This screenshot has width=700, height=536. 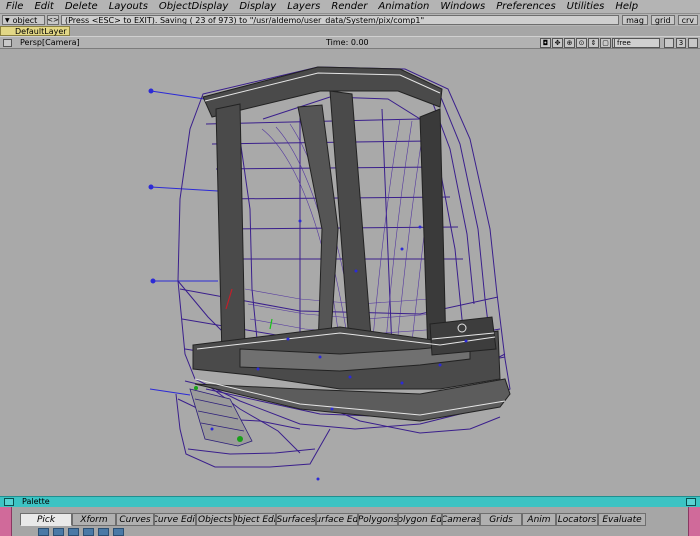 What do you see at coordinates (433, 232) in the screenshot?
I see `right-pillar` at bounding box center [433, 232].